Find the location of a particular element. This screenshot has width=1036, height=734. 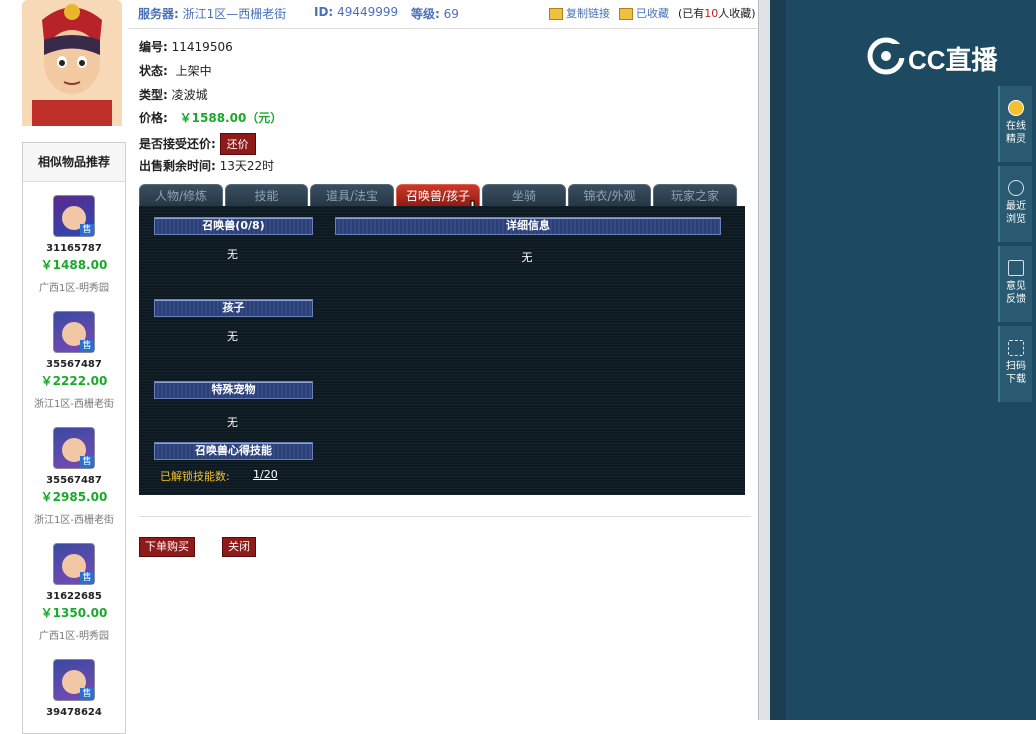

status-row: 状态: 上架中 is located at coordinates (175, 70).